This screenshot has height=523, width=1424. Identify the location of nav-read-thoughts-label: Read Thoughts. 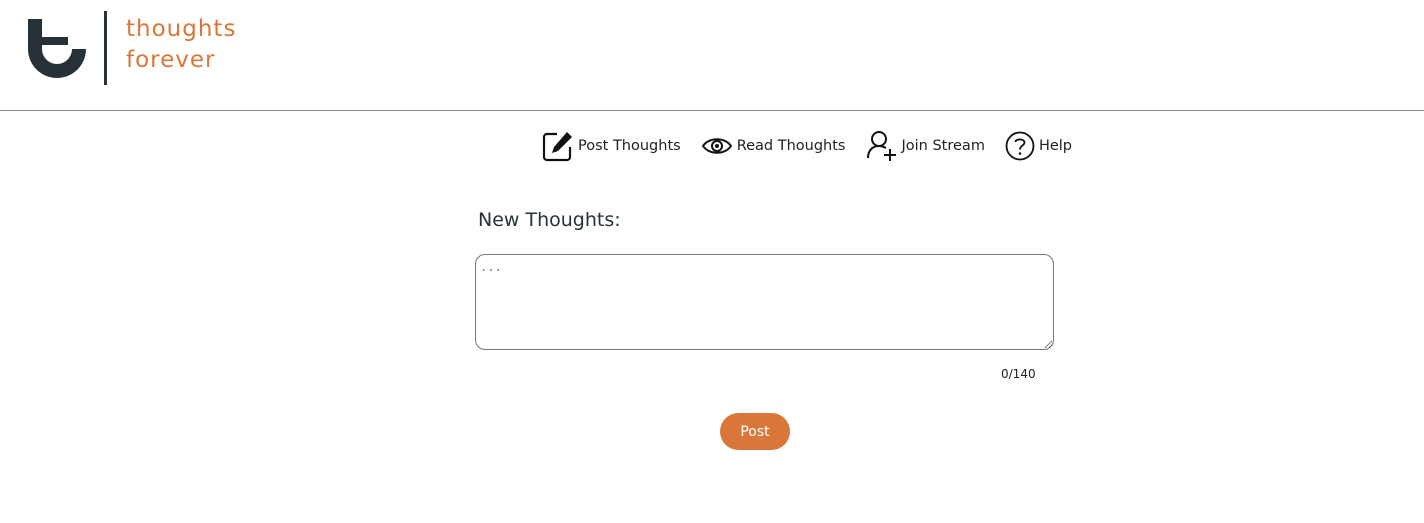
(791, 146).